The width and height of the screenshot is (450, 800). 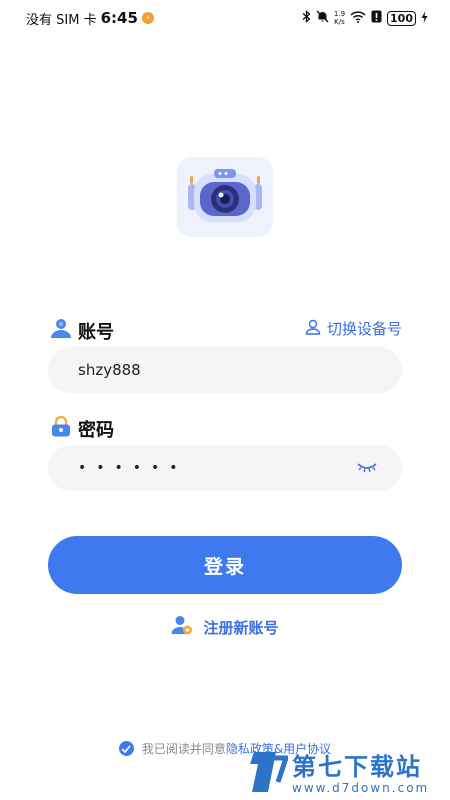 I want to click on password-value: ••••••, so click(x=133, y=468).